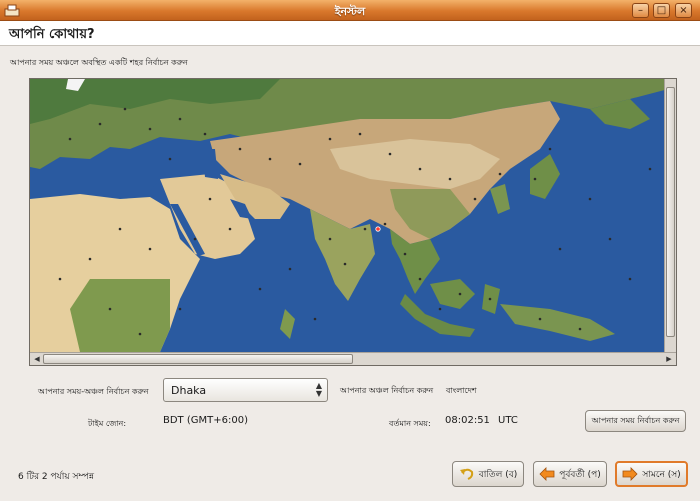  Describe the element at coordinates (498, 474) in the screenshot. I see `cancel-button-label: বাতিল (ব)` at that location.